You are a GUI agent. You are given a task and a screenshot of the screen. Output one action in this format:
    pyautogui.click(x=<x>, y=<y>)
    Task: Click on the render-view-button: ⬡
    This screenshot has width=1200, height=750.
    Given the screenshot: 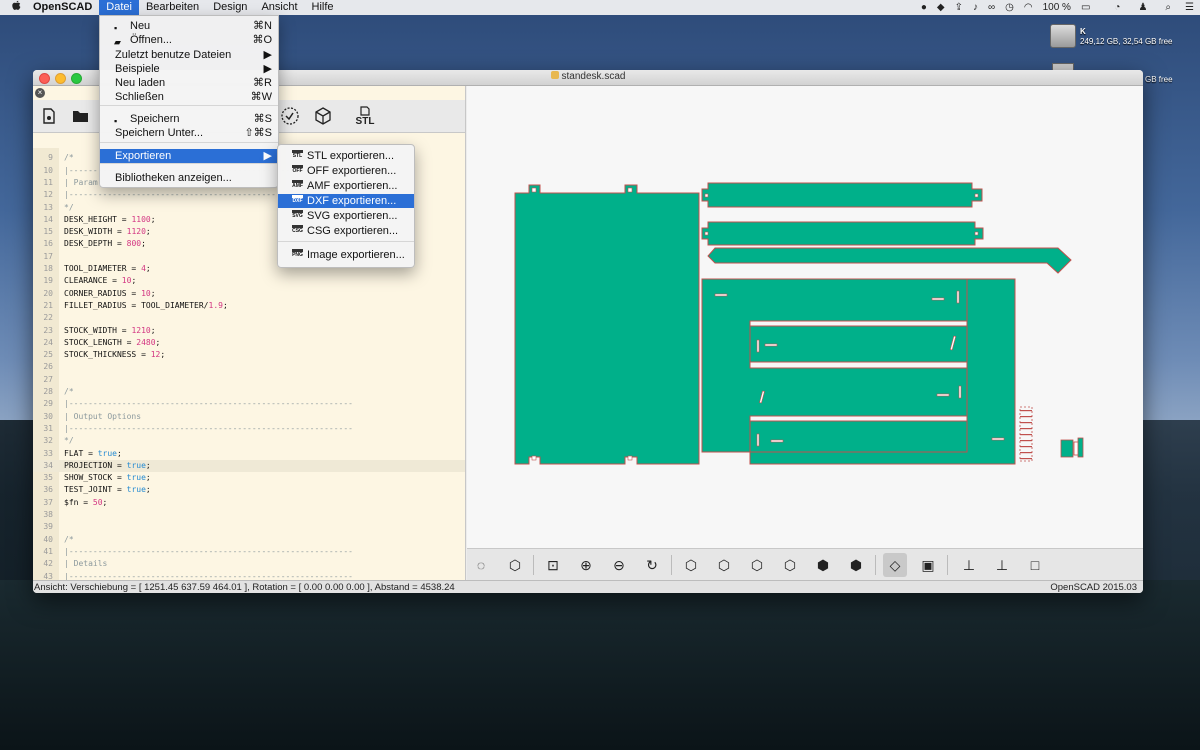 What is the action you would take?
    pyautogui.click(x=515, y=565)
    